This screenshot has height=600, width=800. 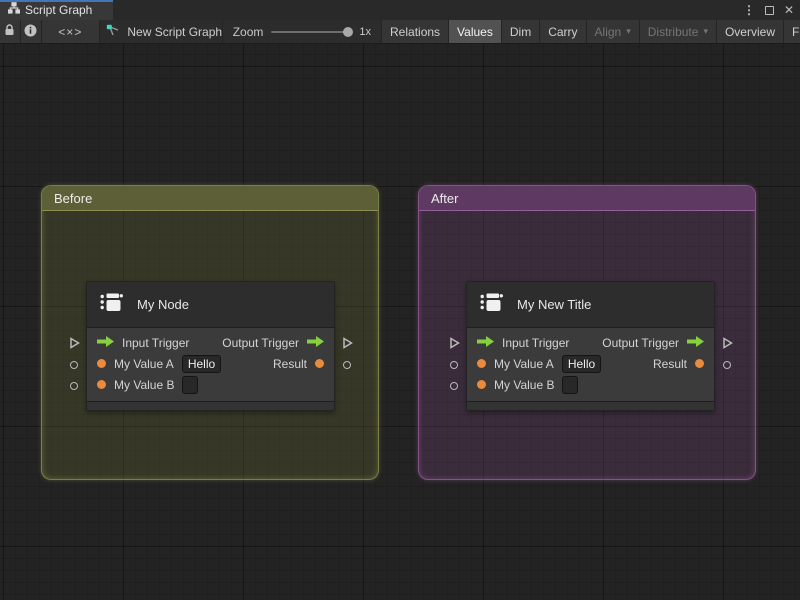 I want to click on node-title: My New Title, so click(x=554, y=304).